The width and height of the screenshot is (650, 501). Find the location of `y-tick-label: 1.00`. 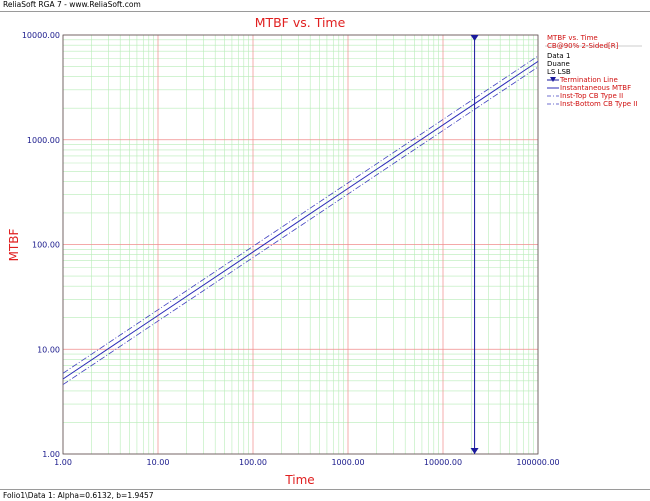

y-tick-label: 1.00 is located at coordinates (51, 454).